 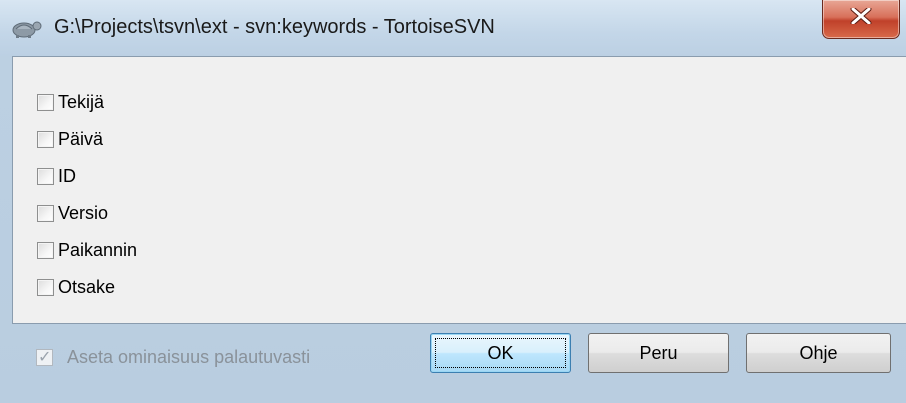 What do you see at coordinates (818, 353) in the screenshot?
I see `help-button: Ohje` at bounding box center [818, 353].